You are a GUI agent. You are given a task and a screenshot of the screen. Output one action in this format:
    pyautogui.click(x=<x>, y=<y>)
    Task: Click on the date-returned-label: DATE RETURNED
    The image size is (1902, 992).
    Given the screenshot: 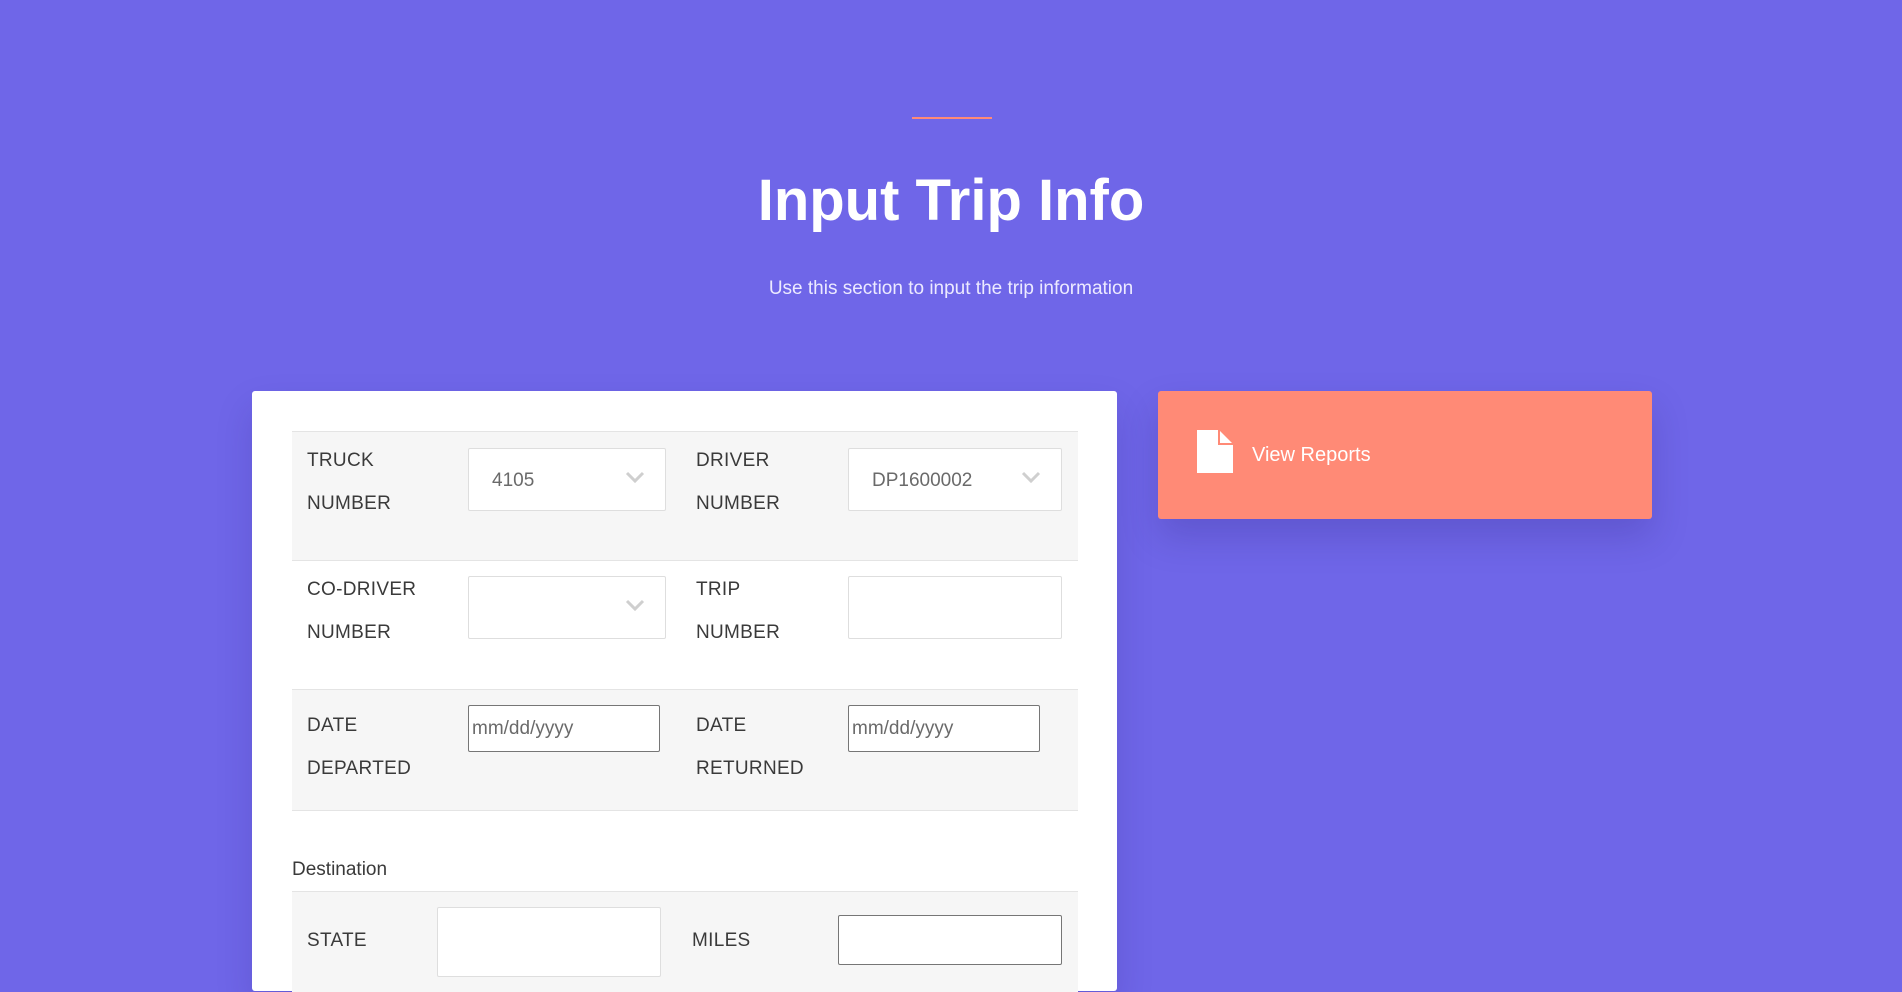 What is the action you would take?
    pyautogui.click(x=750, y=747)
    